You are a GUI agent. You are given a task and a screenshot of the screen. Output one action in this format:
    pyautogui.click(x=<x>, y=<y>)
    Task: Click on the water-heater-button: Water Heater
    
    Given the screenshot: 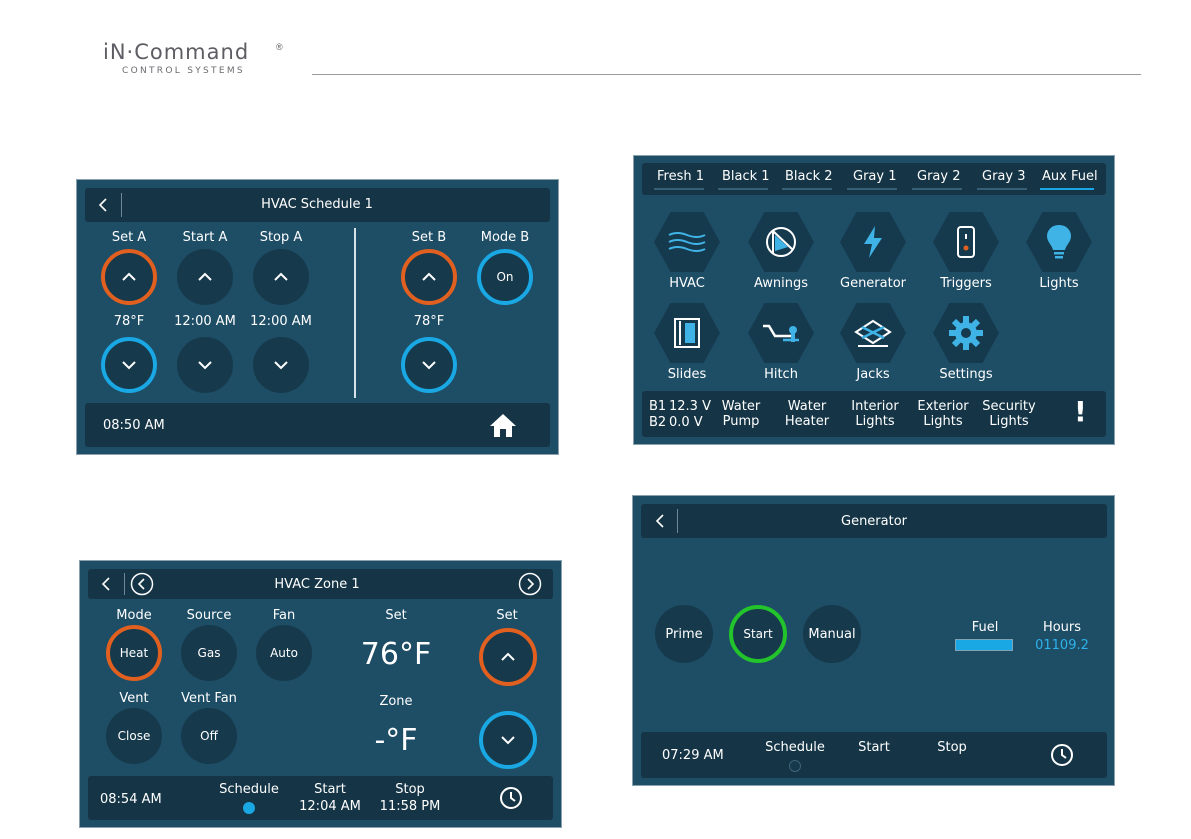 What is the action you would take?
    pyautogui.click(x=812, y=414)
    